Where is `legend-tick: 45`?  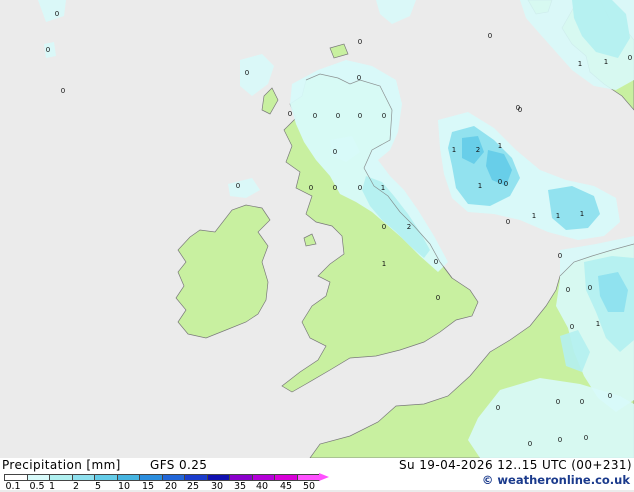 legend-tick: 45 is located at coordinates (286, 486).